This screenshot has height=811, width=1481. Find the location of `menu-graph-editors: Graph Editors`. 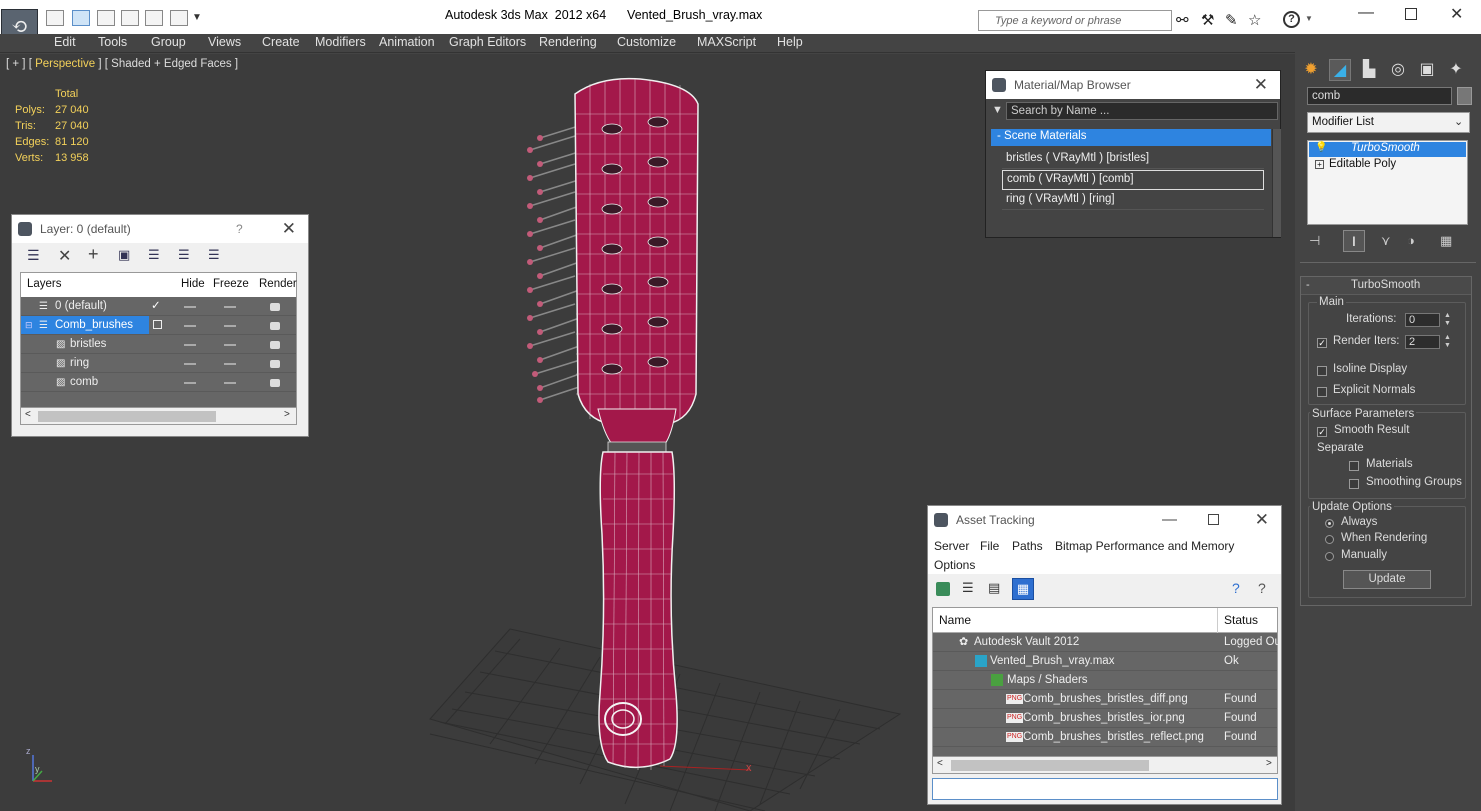

menu-graph-editors: Graph Editors is located at coordinates (487, 42).